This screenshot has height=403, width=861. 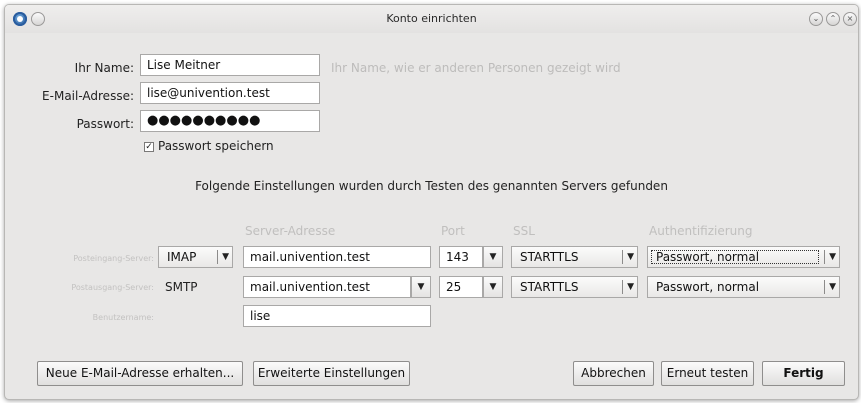 What do you see at coordinates (816, 19) in the screenshot?
I see `minimize-icon: ⌄` at bounding box center [816, 19].